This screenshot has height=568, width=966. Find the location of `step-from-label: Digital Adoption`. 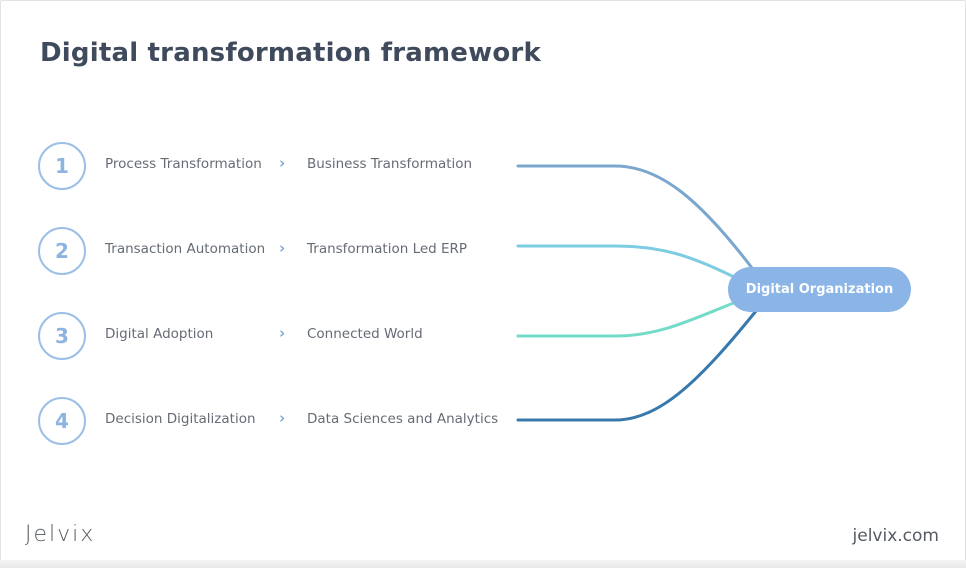

step-from-label: Digital Adoption is located at coordinates (159, 334).